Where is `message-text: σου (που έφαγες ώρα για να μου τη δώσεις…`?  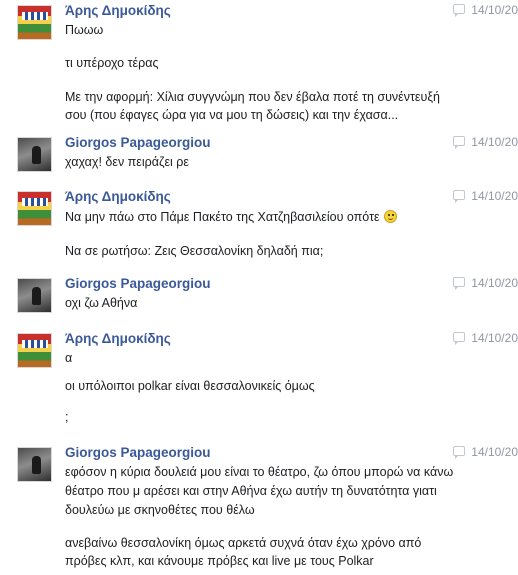 message-text: σου (που έφαγες ώρα για να μου τη δώσεις… is located at coordinates (232, 115).